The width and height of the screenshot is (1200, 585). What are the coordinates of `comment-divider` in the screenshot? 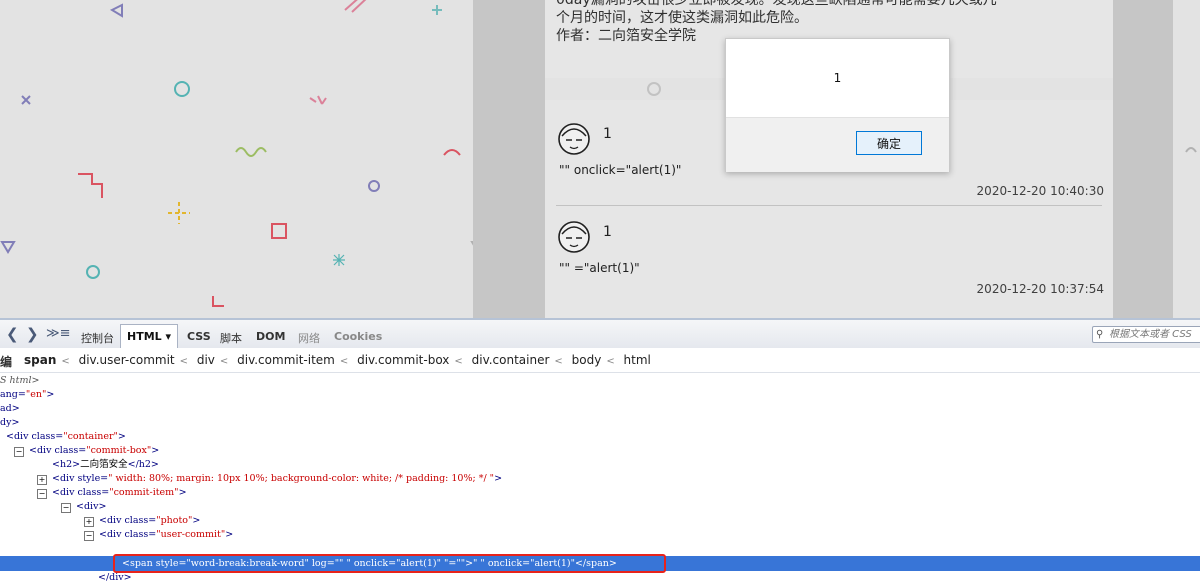 It's located at (829, 205).